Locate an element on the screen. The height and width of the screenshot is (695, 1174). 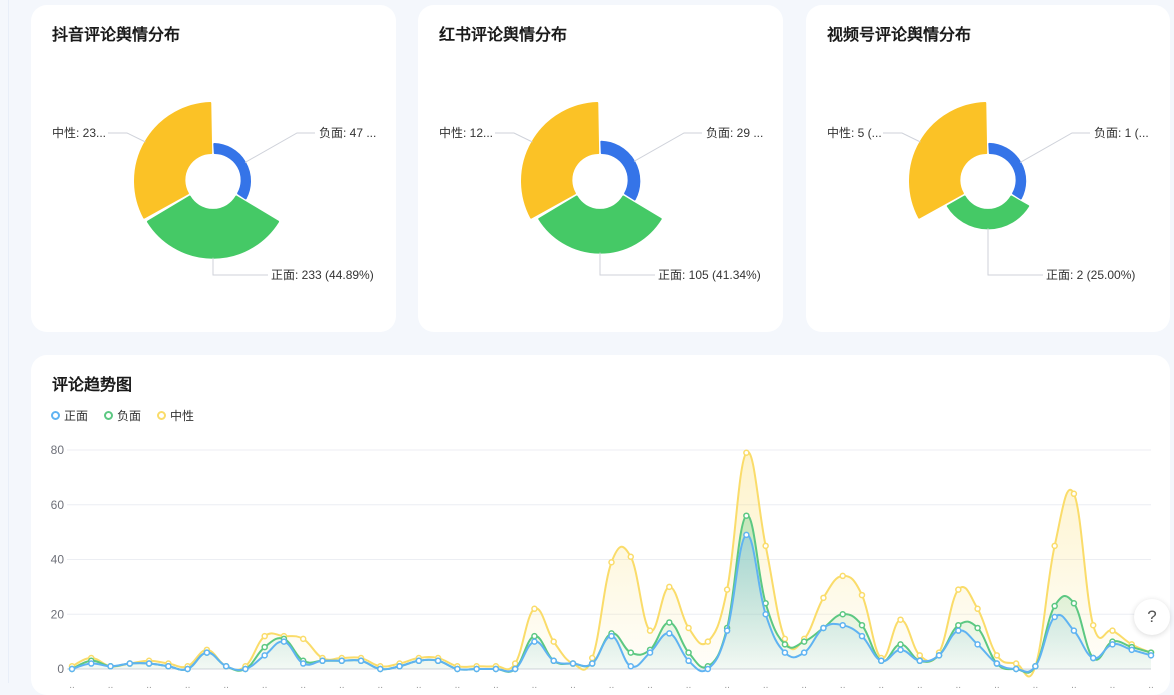
help-button: ? is located at coordinates (1152, 617).